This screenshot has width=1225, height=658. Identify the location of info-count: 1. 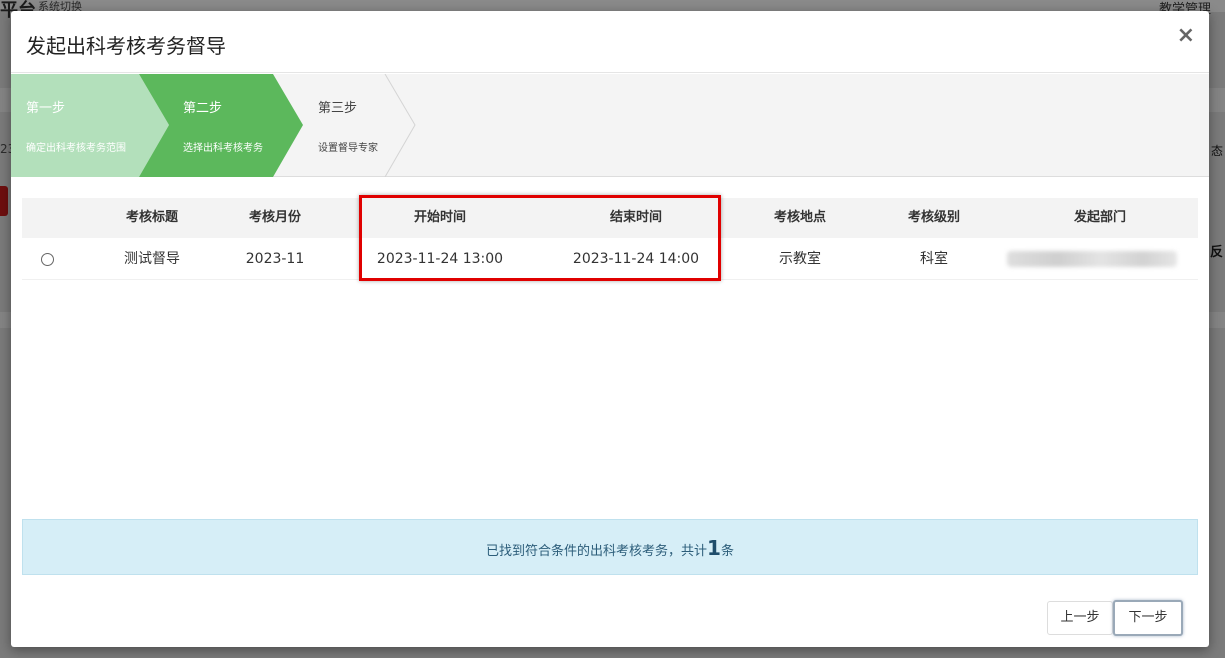
(714, 548).